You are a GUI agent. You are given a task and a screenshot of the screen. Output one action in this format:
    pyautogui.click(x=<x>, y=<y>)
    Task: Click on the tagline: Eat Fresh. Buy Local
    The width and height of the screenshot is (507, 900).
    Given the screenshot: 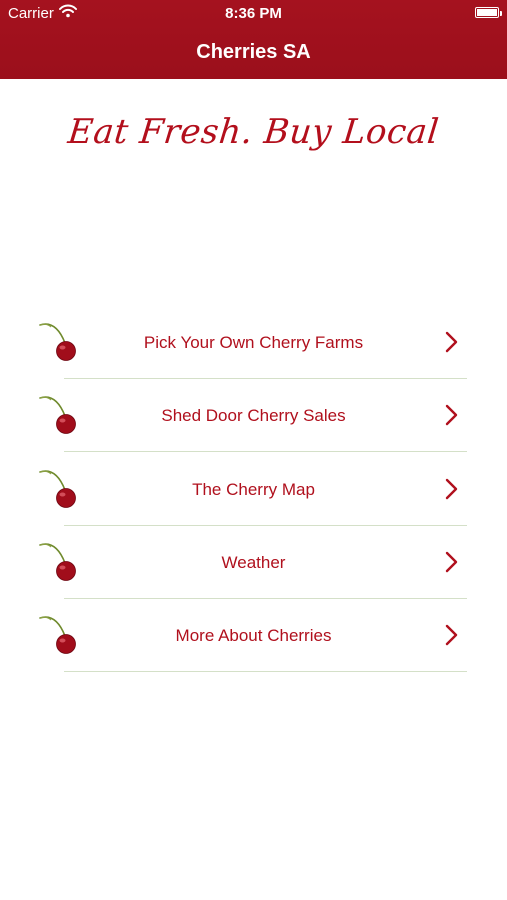 What is the action you would take?
    pyautogui.click(x=253, y=132)
    